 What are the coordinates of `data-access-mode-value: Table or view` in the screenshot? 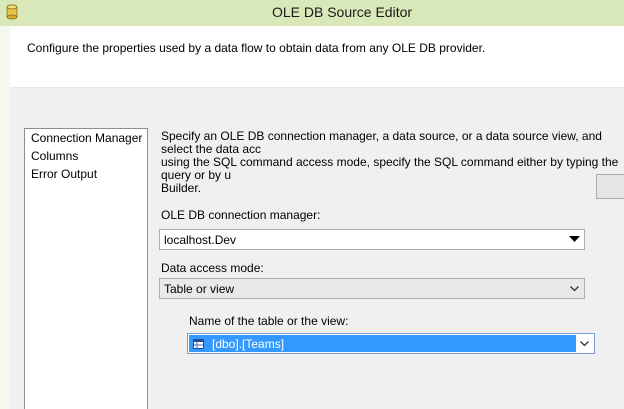 It's located at (199, 289).